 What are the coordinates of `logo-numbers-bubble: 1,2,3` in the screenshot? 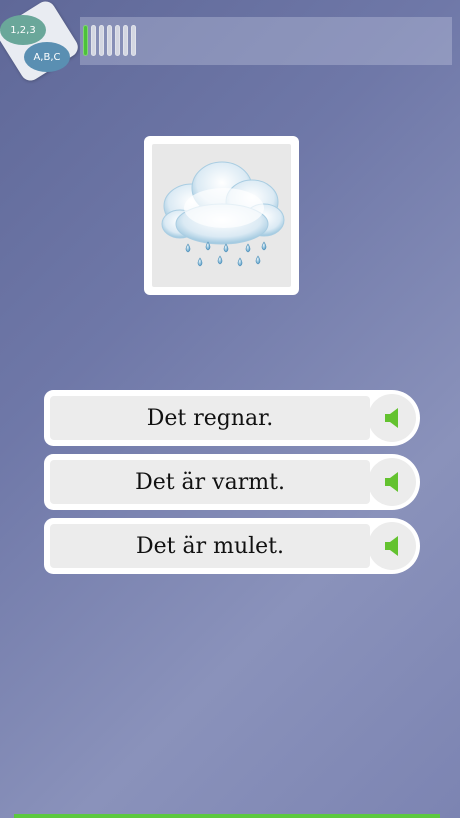 It's located at (23, 30).